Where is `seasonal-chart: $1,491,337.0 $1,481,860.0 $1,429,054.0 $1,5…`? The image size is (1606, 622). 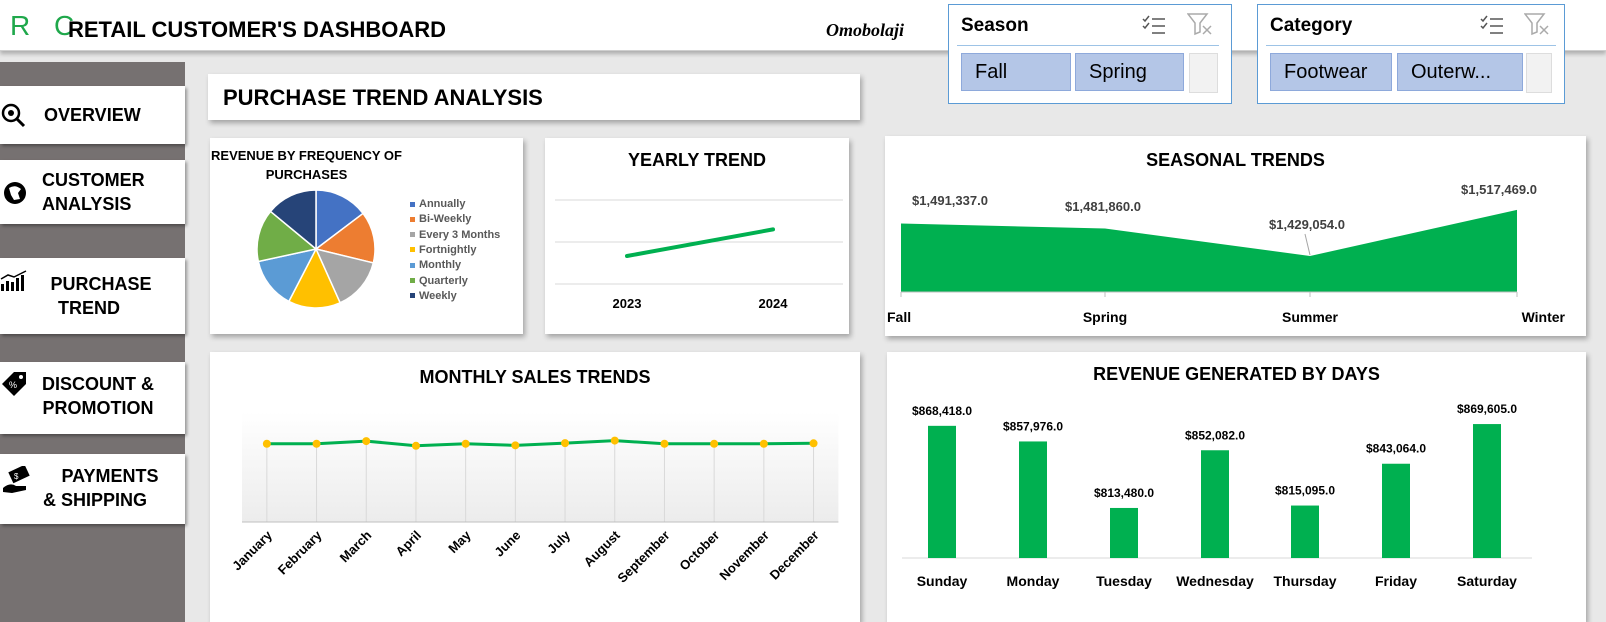 seasonal-chart: $1,491,337.0 $1,481,860.0 $1,429,054.0 $1,5… is located at coordinates (1226, 253).